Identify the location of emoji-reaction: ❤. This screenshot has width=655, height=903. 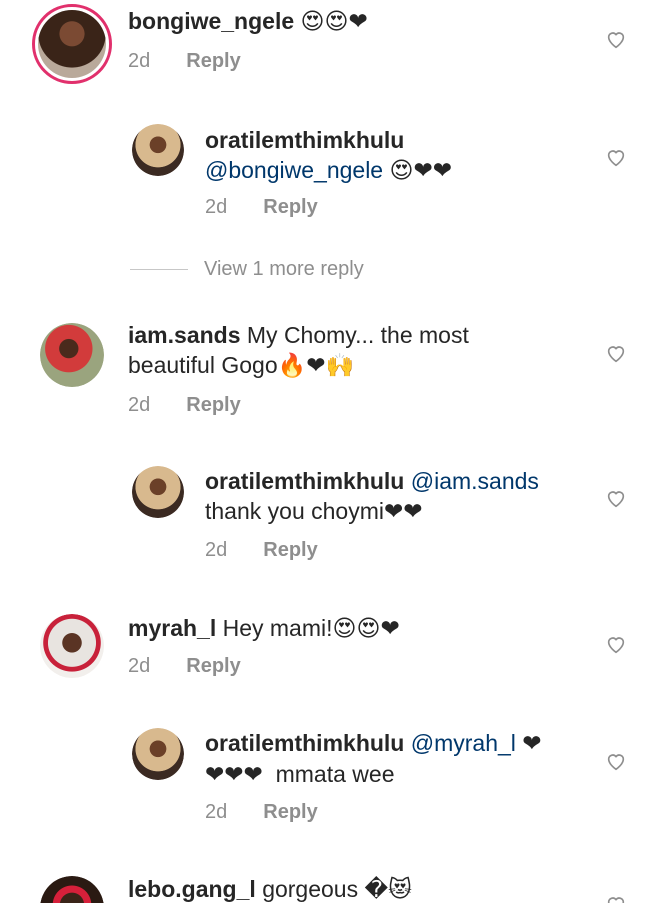
(532, 744).